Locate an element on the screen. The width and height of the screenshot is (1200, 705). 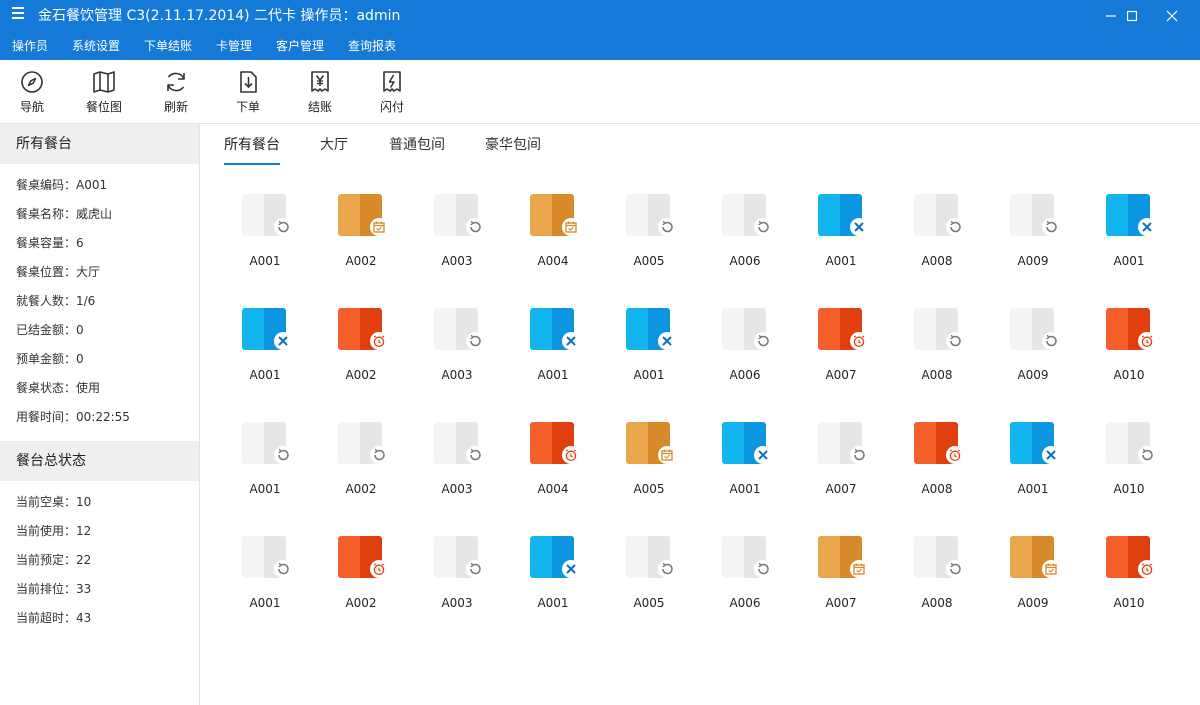
table-name-label: A004 is located at coordinates (553, 489).